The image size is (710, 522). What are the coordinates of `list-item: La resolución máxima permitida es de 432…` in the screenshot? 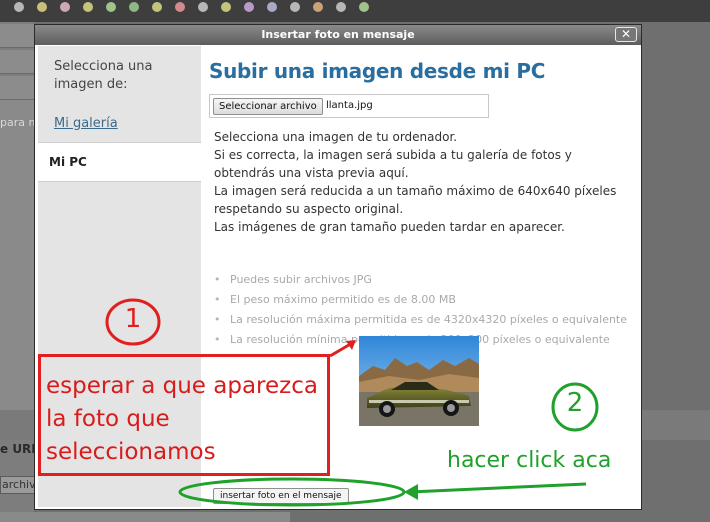 It's located at (424, 320).